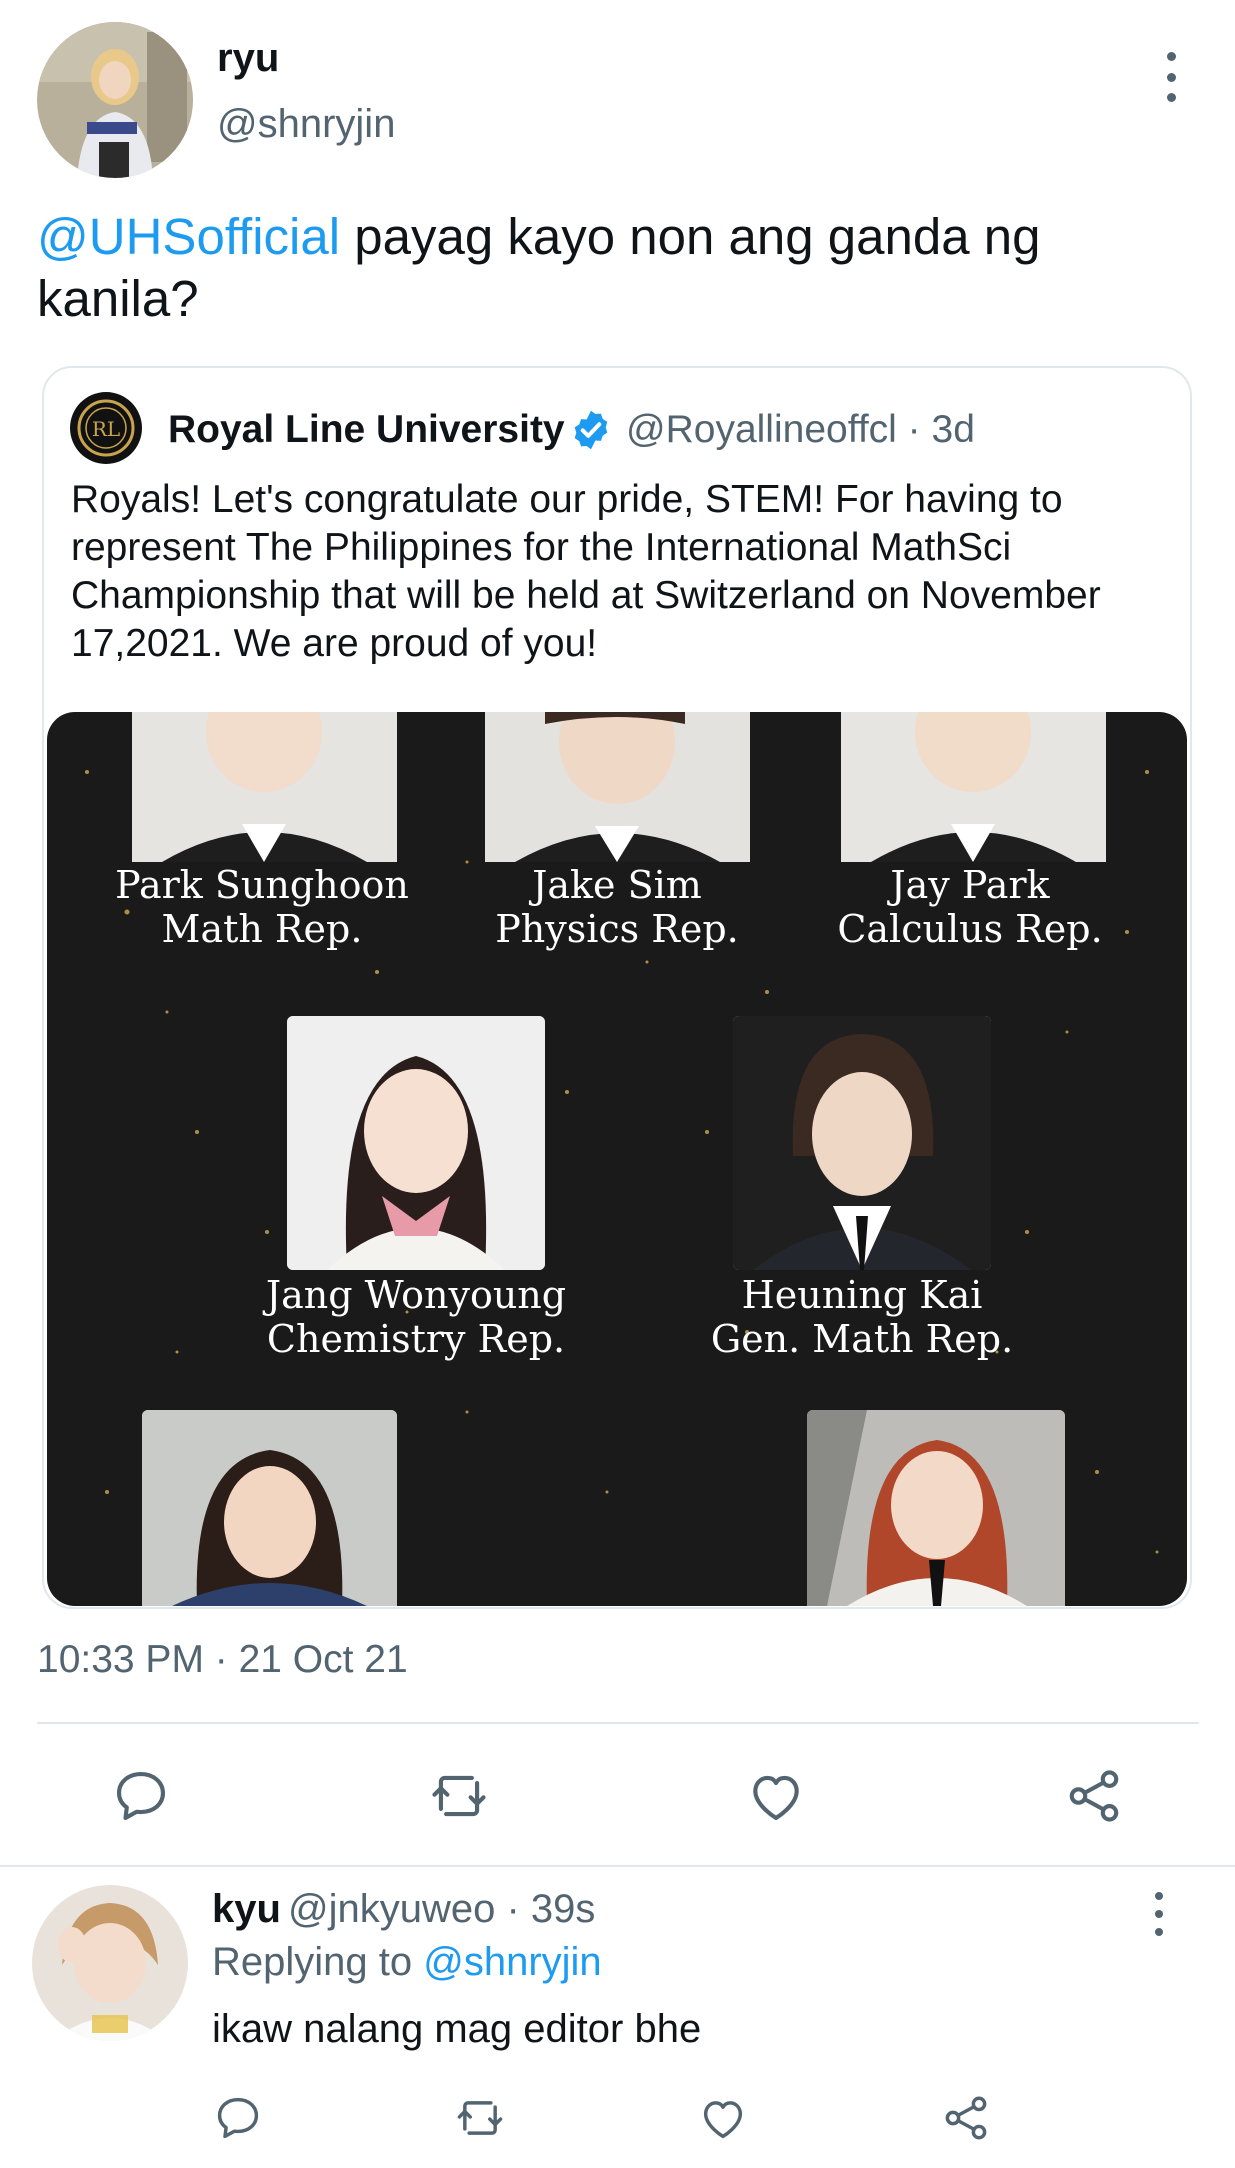 The image size is (1235, 2168). I want to click on quote-age: 3d, so click(953, 429).